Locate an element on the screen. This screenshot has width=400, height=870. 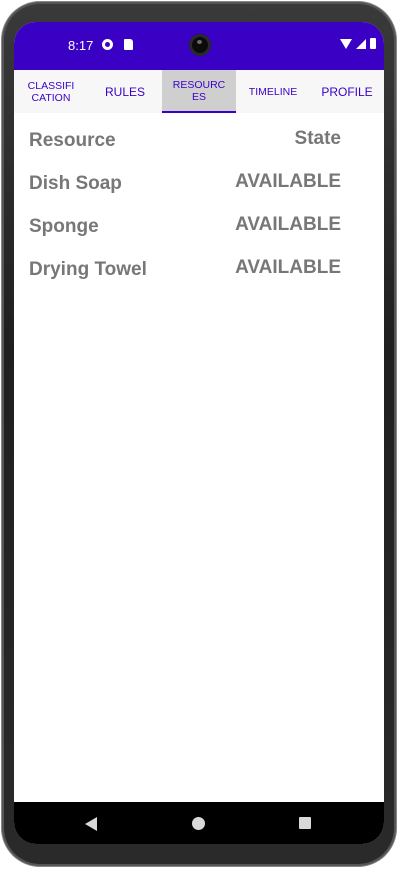
tab-label: PROFILE is located at coordinates (347, 91).